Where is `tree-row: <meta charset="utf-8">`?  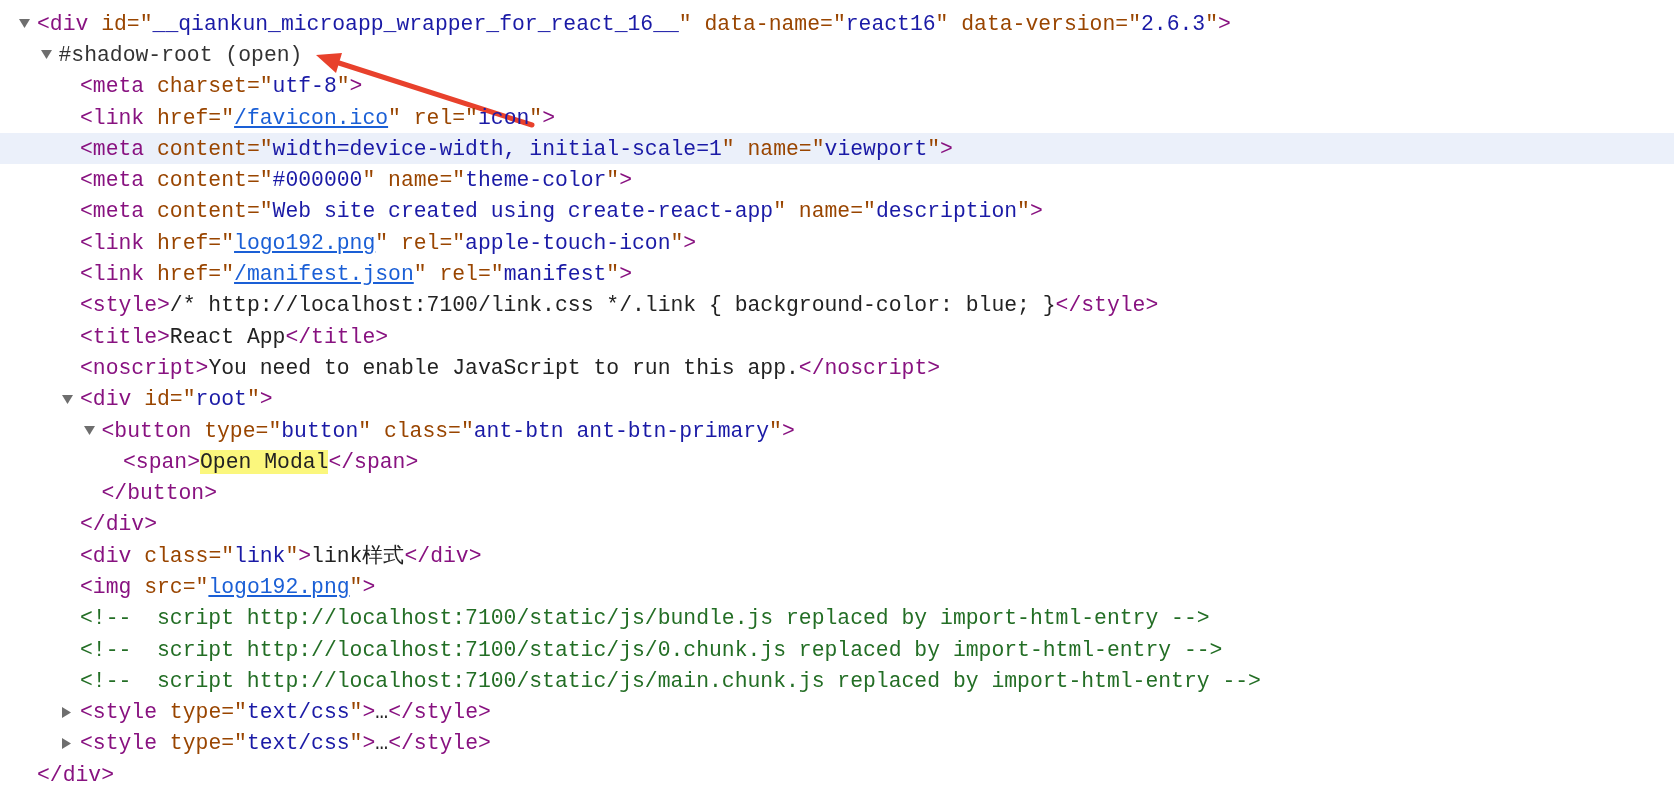
tree-row: <meta charset="utf-8"> is located at coordinates (837, 86).